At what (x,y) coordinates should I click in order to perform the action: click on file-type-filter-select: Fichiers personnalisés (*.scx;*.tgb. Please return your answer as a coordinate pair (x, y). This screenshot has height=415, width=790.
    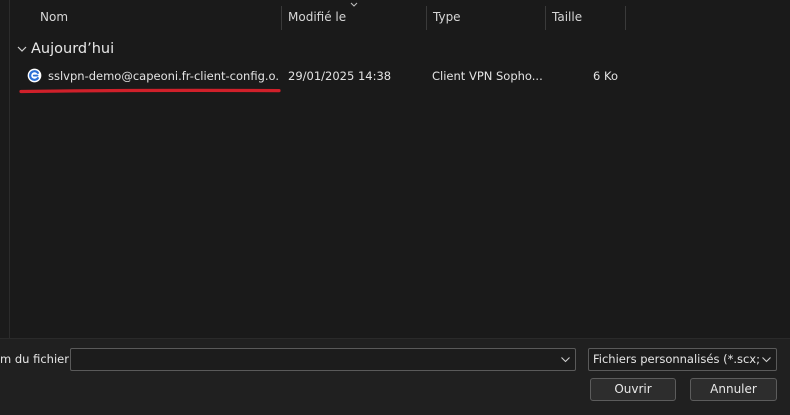
    Looking at the image, I should click on (682, 359).